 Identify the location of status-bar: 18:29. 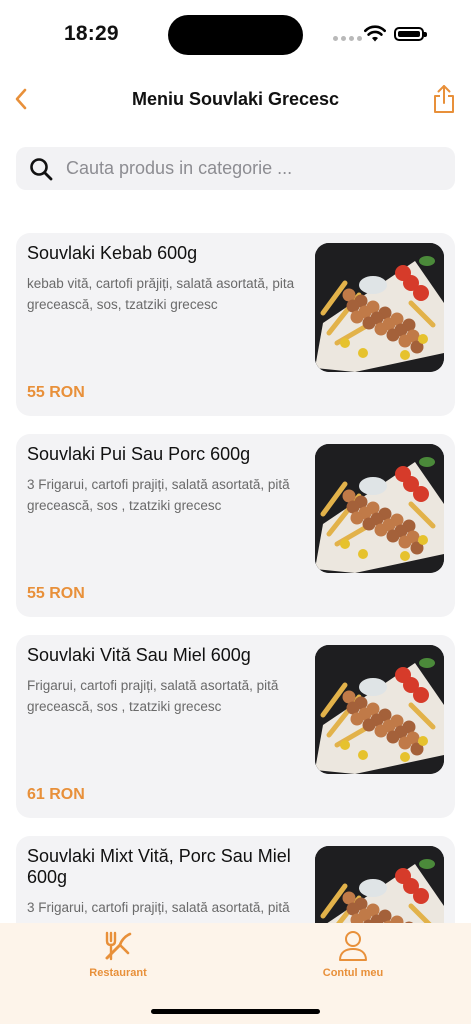
(235, 35).